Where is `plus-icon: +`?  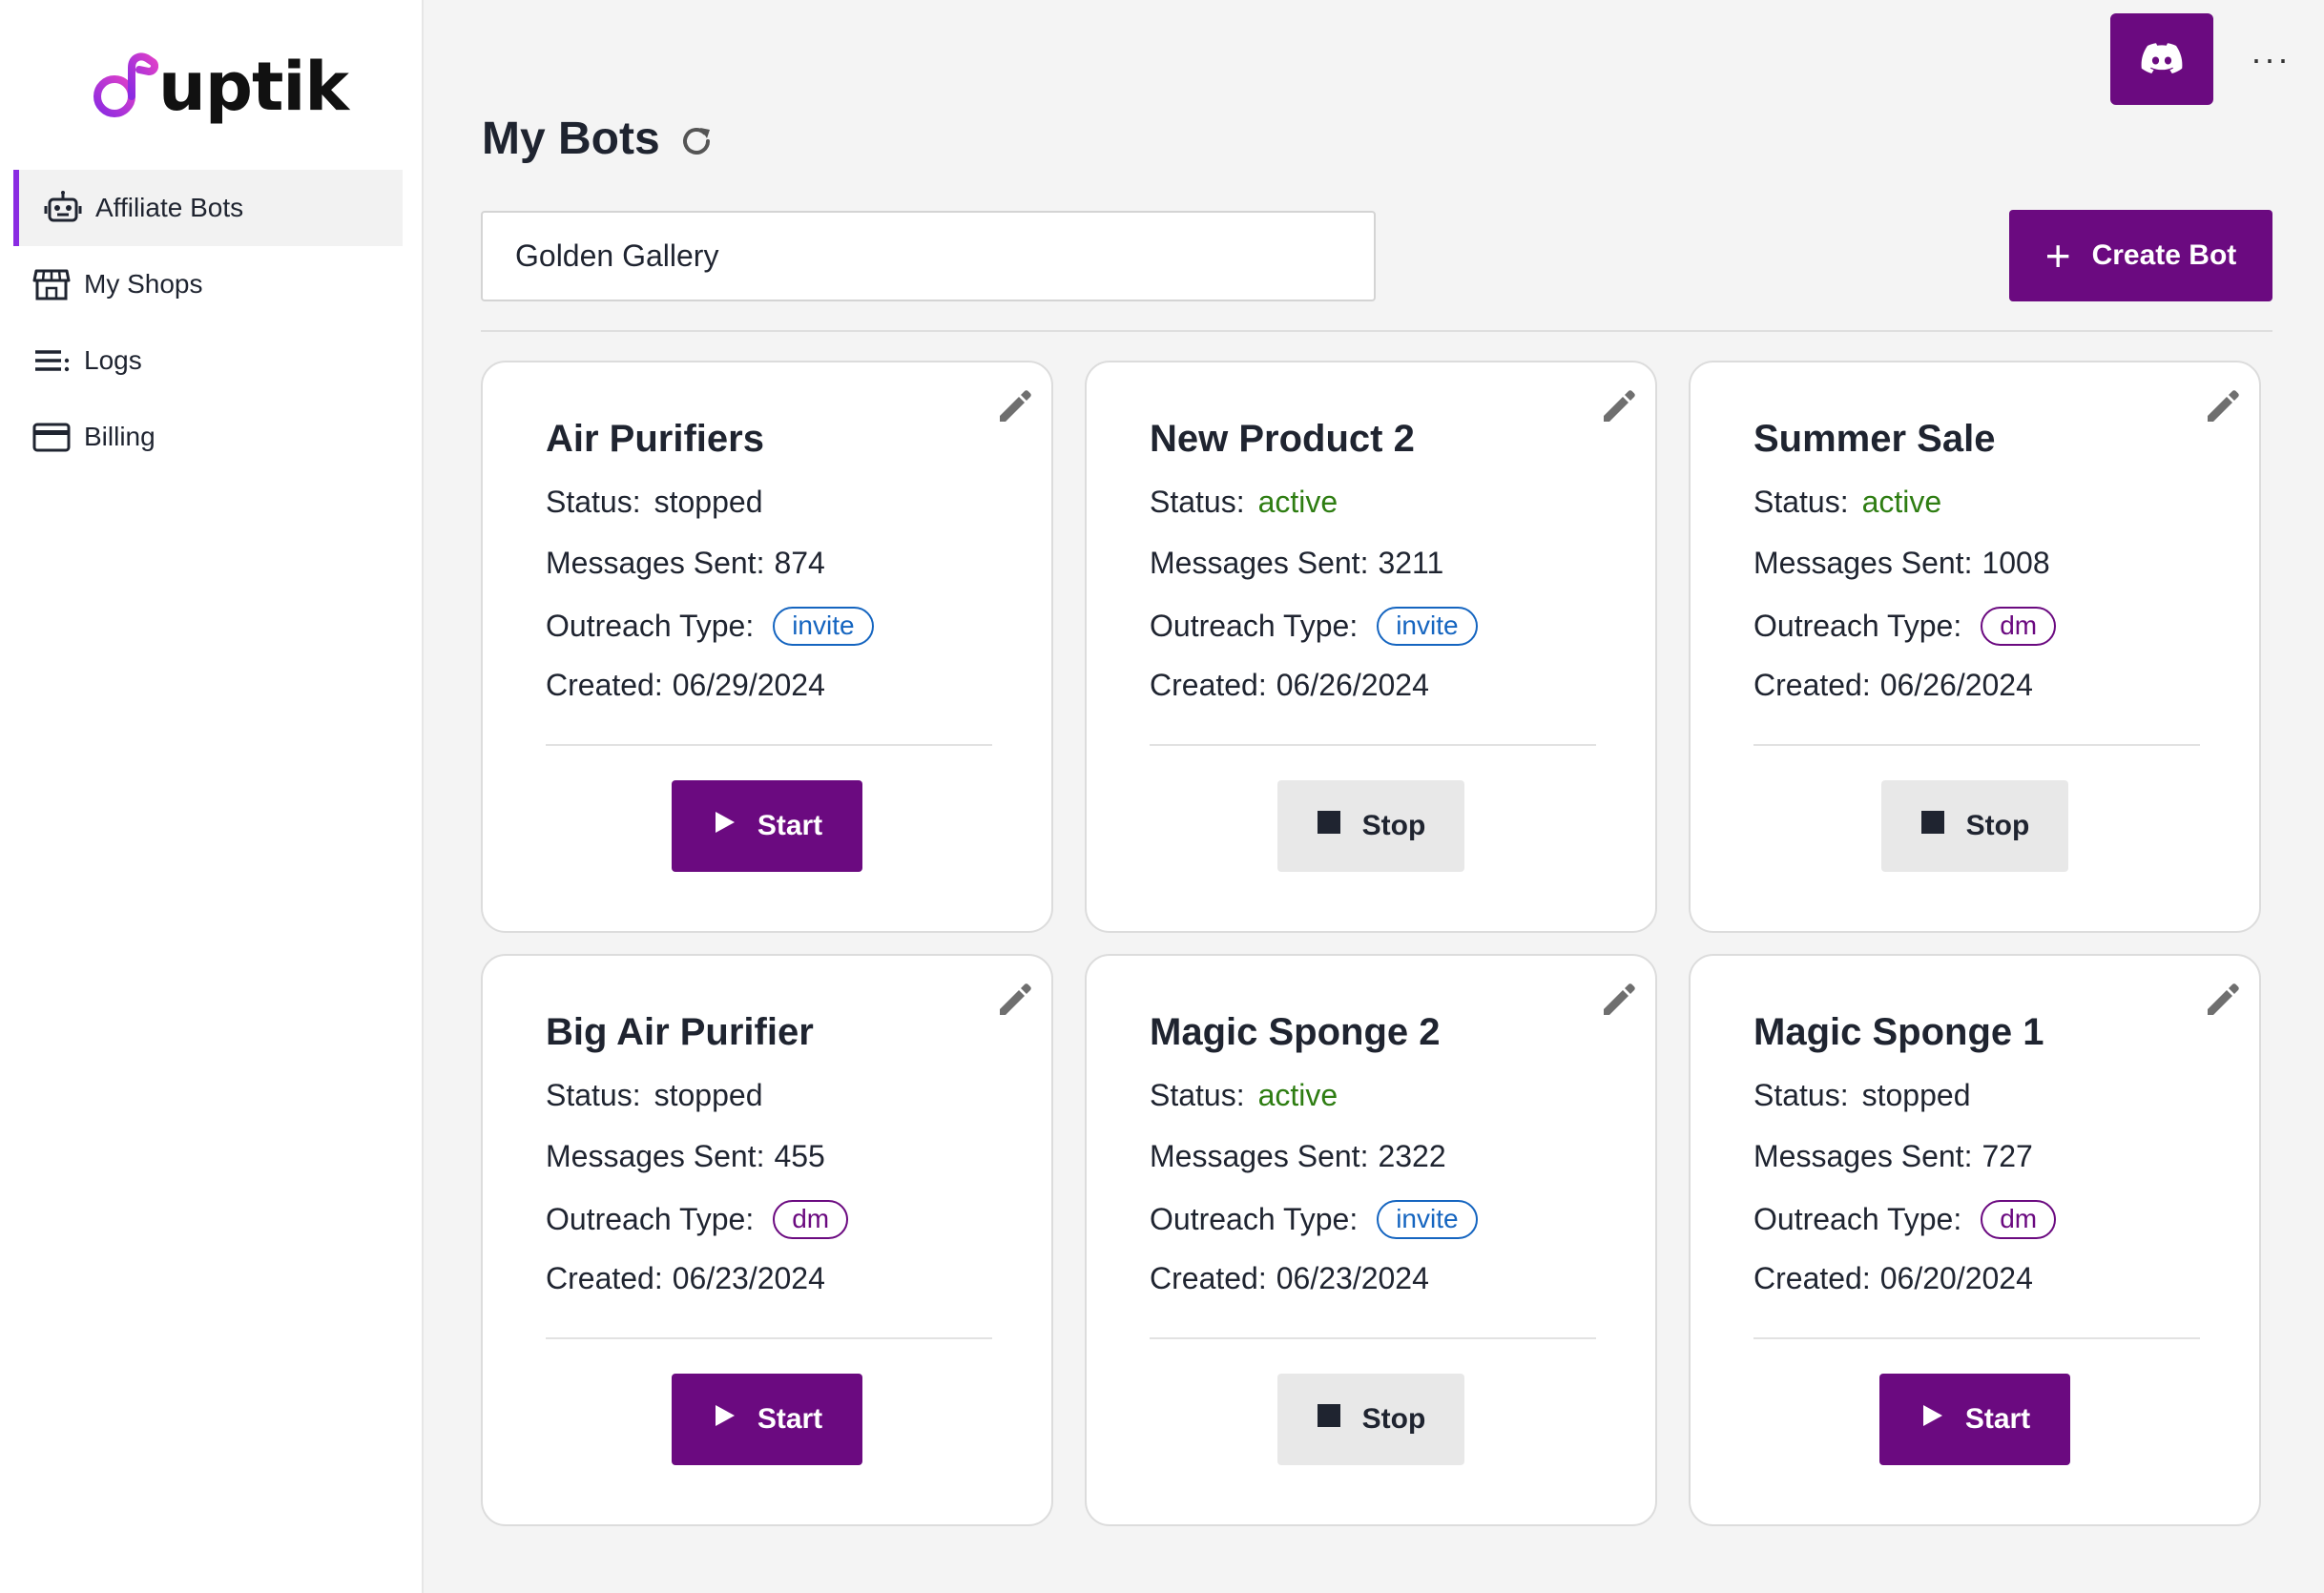 plus-icon: + is located at coordinates (2057, 255).